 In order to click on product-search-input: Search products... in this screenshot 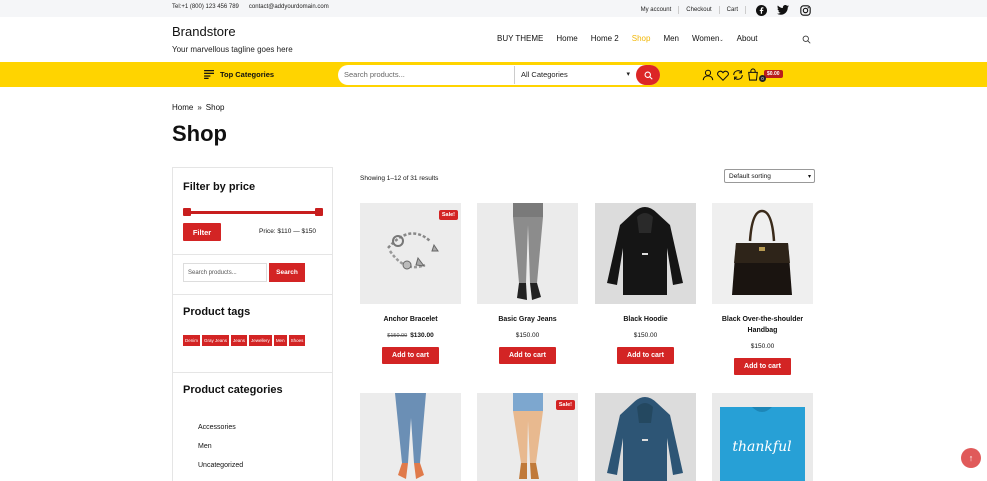, I will do `click(374, 74)`.